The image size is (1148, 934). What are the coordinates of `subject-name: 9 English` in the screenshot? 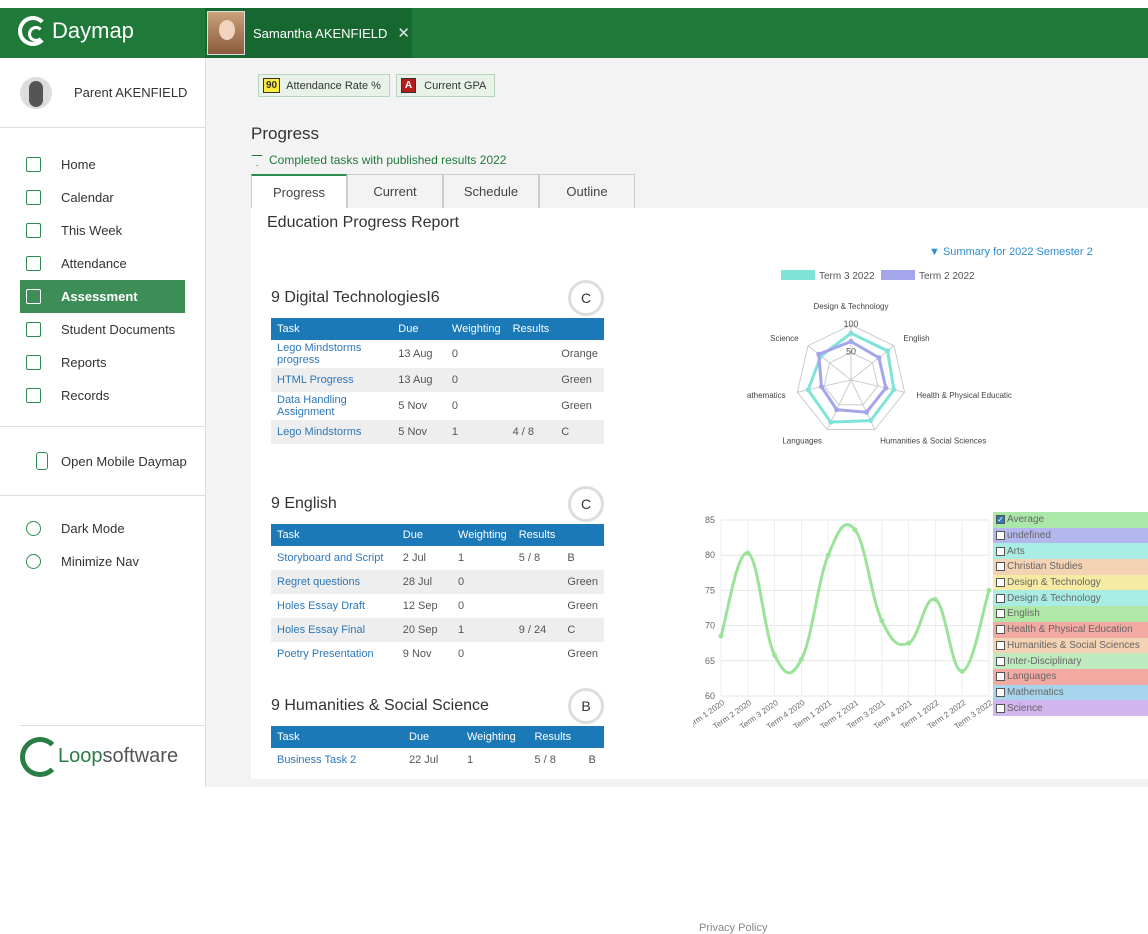 It's located at (304, 504).